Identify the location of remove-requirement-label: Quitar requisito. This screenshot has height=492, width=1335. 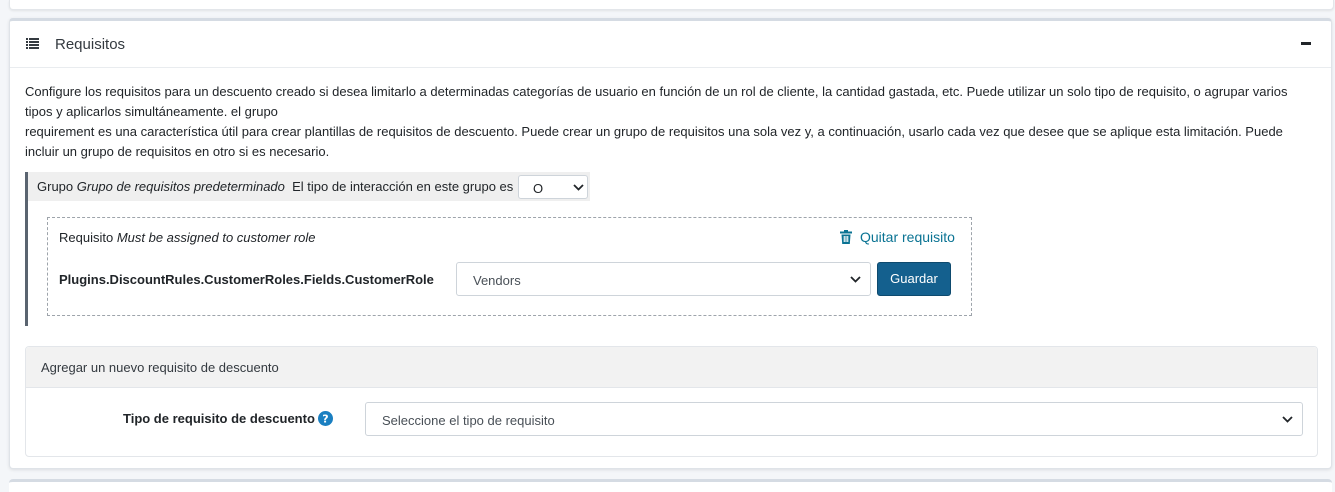
(907, 237).